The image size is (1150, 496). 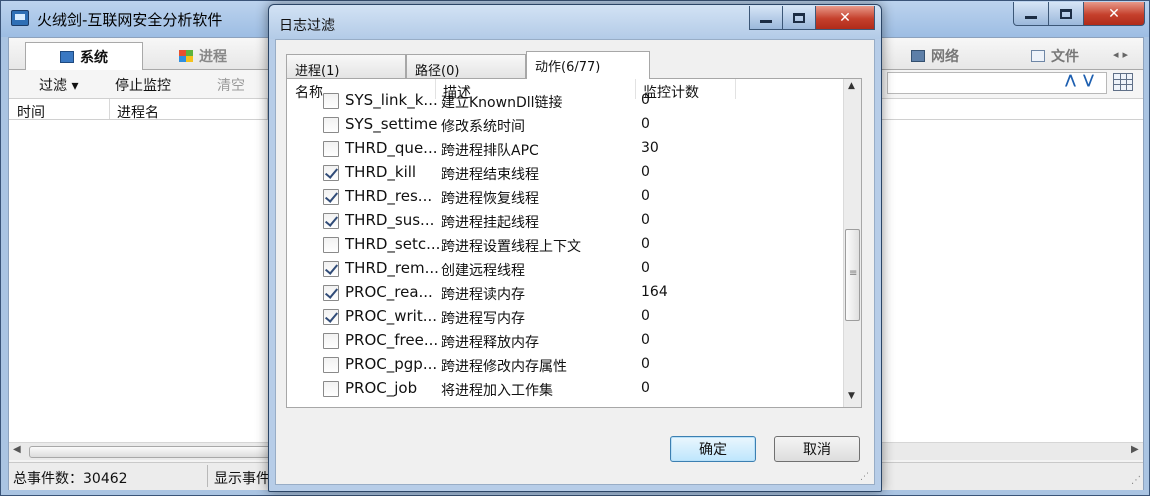 I want to click on action-row: PROC_rea... 跨进程读内存 164, so click(x=565, y=293).